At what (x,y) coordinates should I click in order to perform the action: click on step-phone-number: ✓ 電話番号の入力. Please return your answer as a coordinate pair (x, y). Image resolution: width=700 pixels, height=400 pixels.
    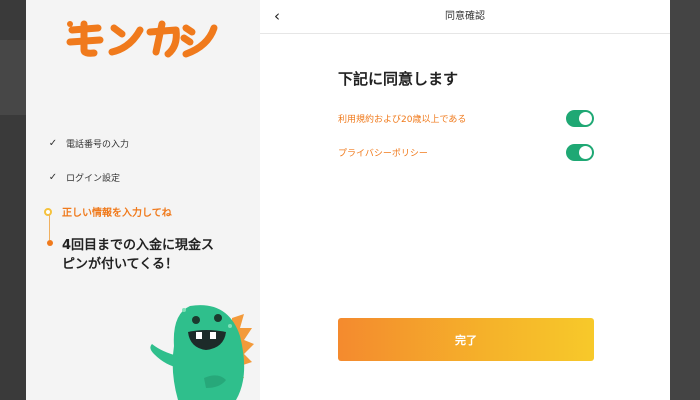
    Looking at the image, I should click on (88, 143).